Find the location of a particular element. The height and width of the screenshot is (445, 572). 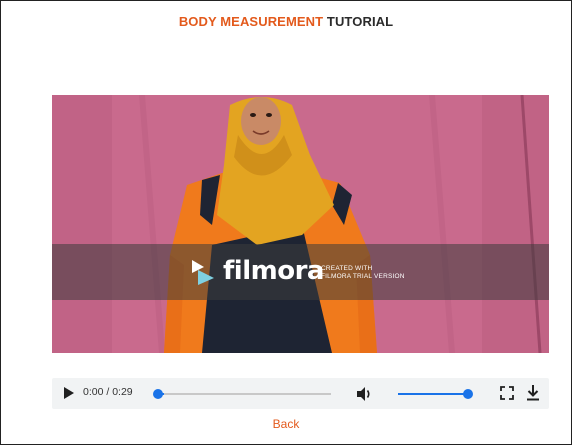

volume-icon is located at coordinates (364, 394).